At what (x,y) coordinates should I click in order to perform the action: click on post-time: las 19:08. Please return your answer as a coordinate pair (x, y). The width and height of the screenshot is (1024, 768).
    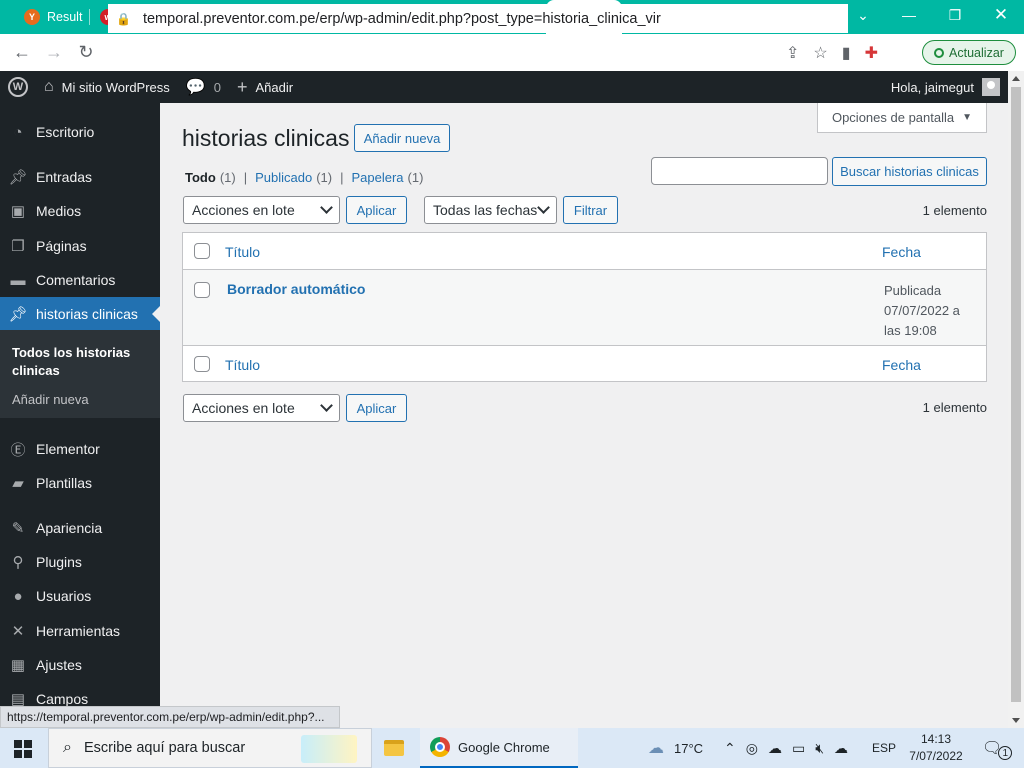
    Looking at the image, I should click on (910, 330).